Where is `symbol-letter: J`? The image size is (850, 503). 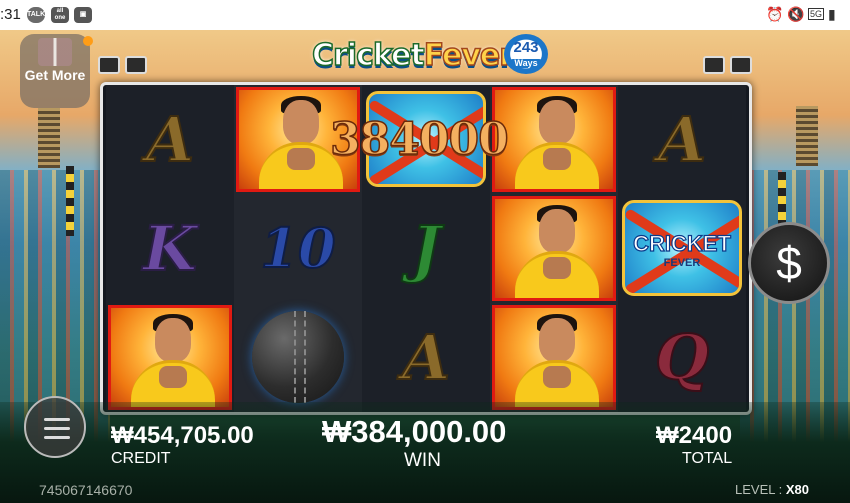 symbol-letter: J is located at coordinates (425, 248).